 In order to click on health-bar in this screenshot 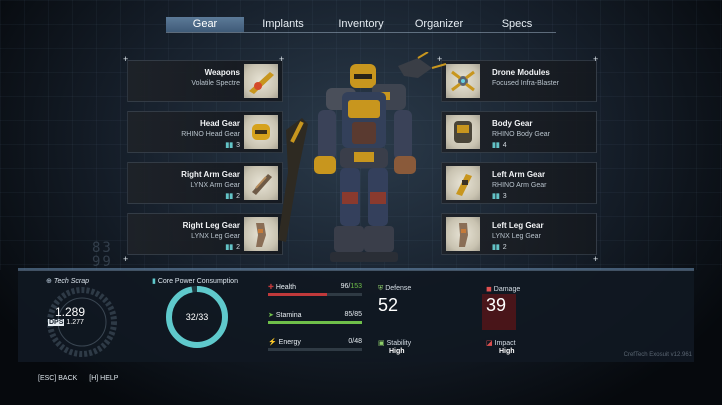, I will do `click(315, 294)`.